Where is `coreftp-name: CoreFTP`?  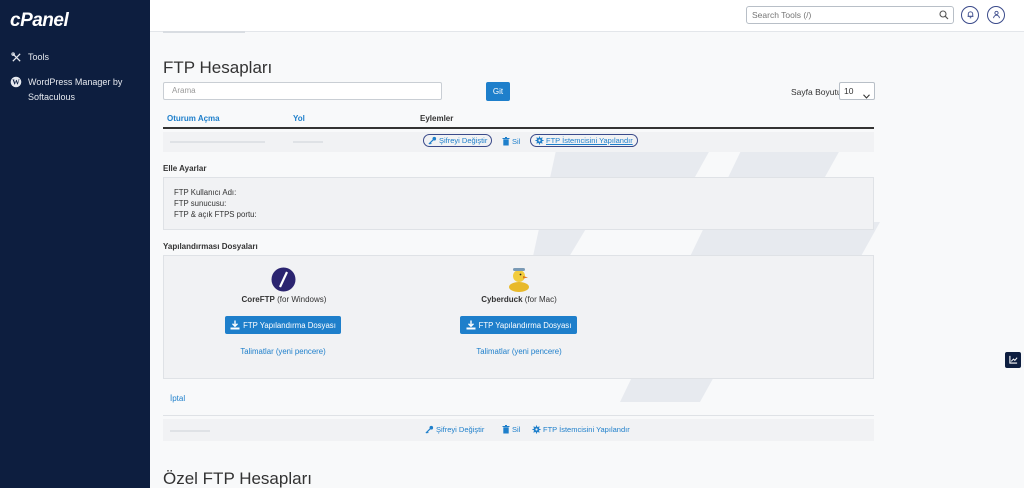 coreftp-name: CoreFTP is located at coordinates (258, 299).